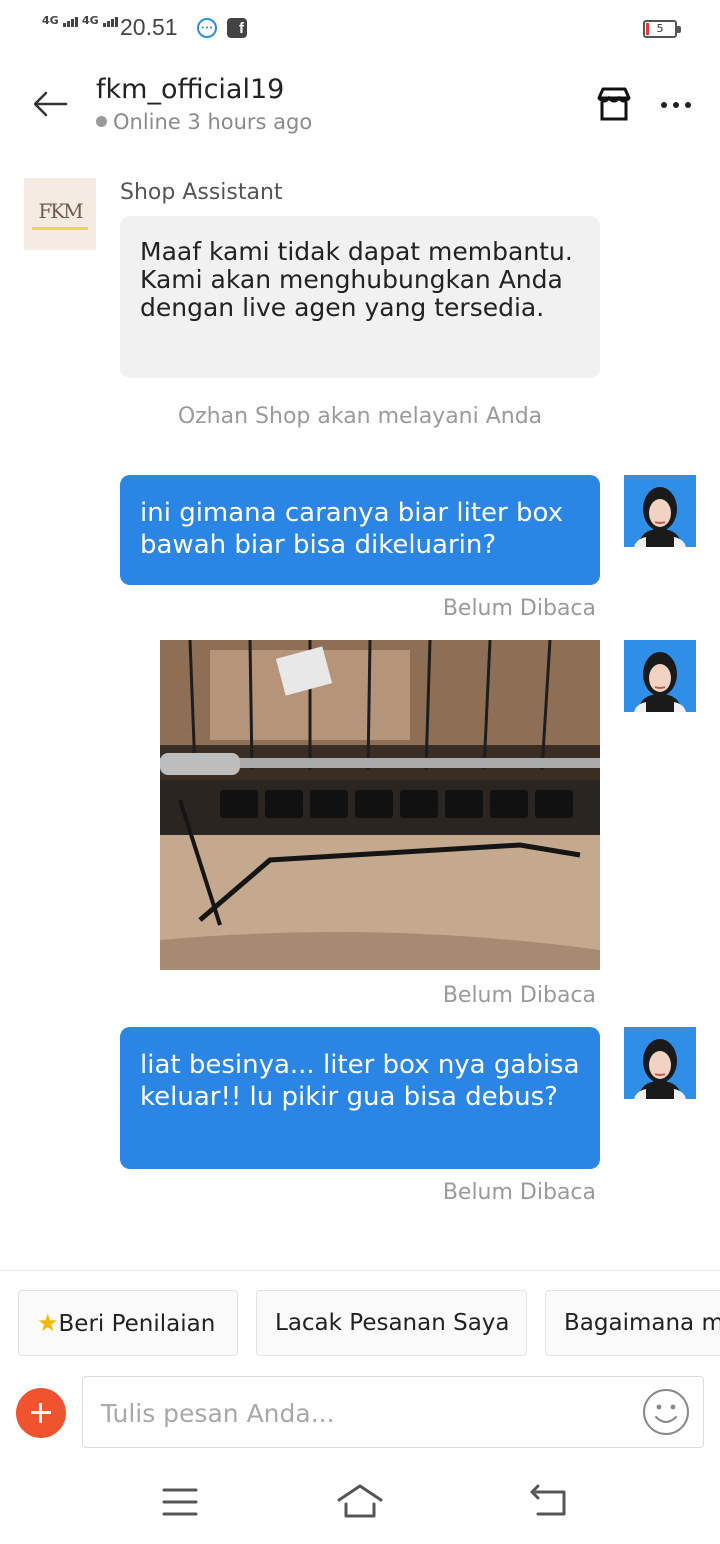 This screenshot has width=720, height=1544. Describe the element at coordinates (60, 228) in the screenshot. I see `shop-logo-stripe` at that location.